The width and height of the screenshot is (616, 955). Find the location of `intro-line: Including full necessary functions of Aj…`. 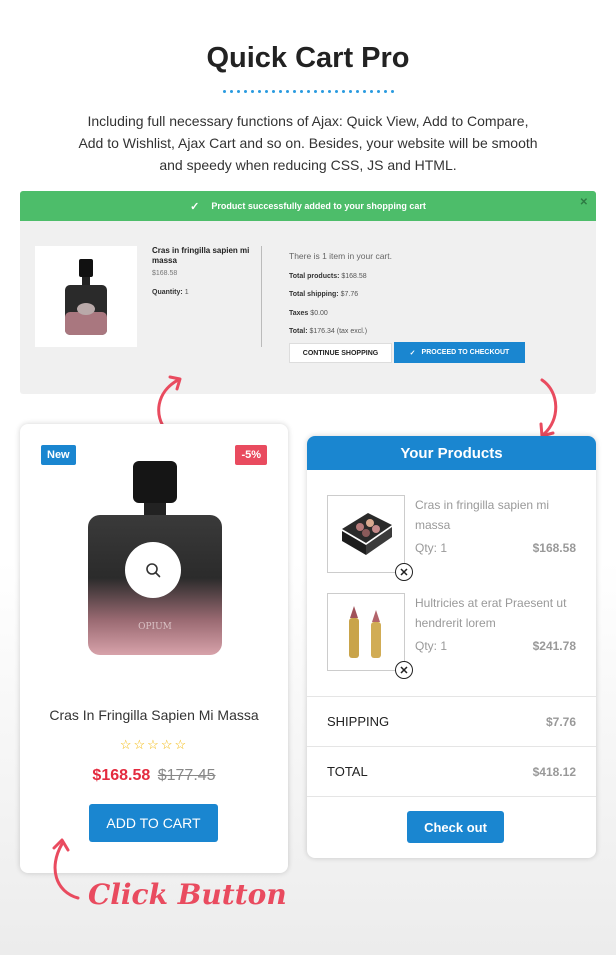

intro-line: Including full necessary functions of Aj… is located at coordinates (308, 121).